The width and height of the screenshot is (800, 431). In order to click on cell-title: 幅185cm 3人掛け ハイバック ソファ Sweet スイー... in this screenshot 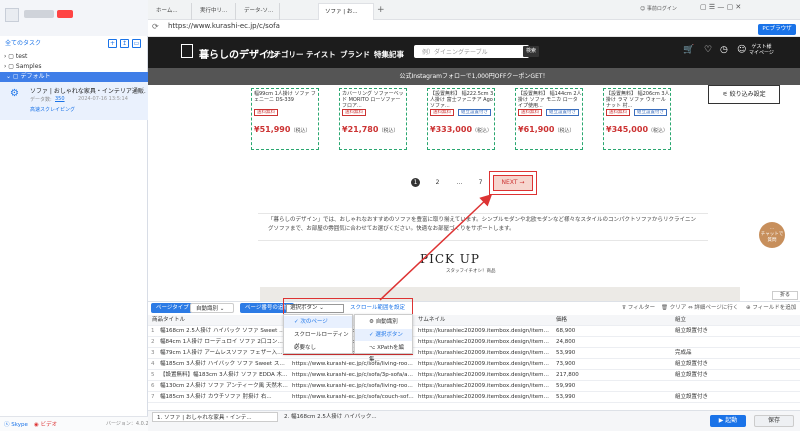, I will do `click(224, 364)`.